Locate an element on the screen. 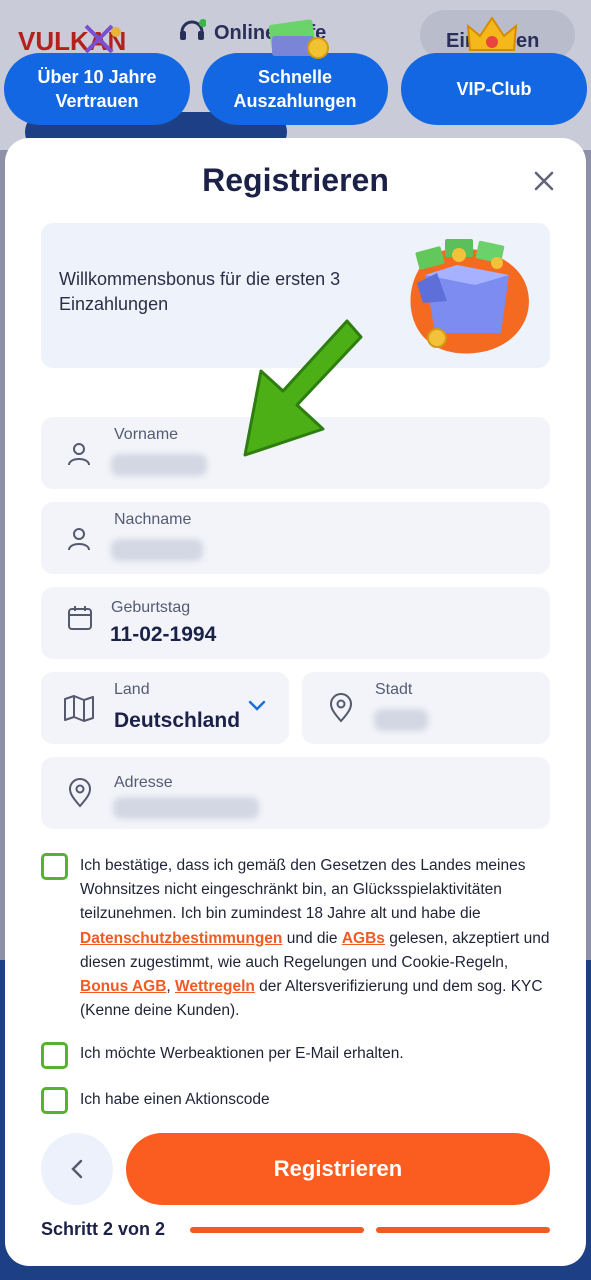 This screenshot has width=591, height=1280. back-button is located at coordinates (77, 1169).